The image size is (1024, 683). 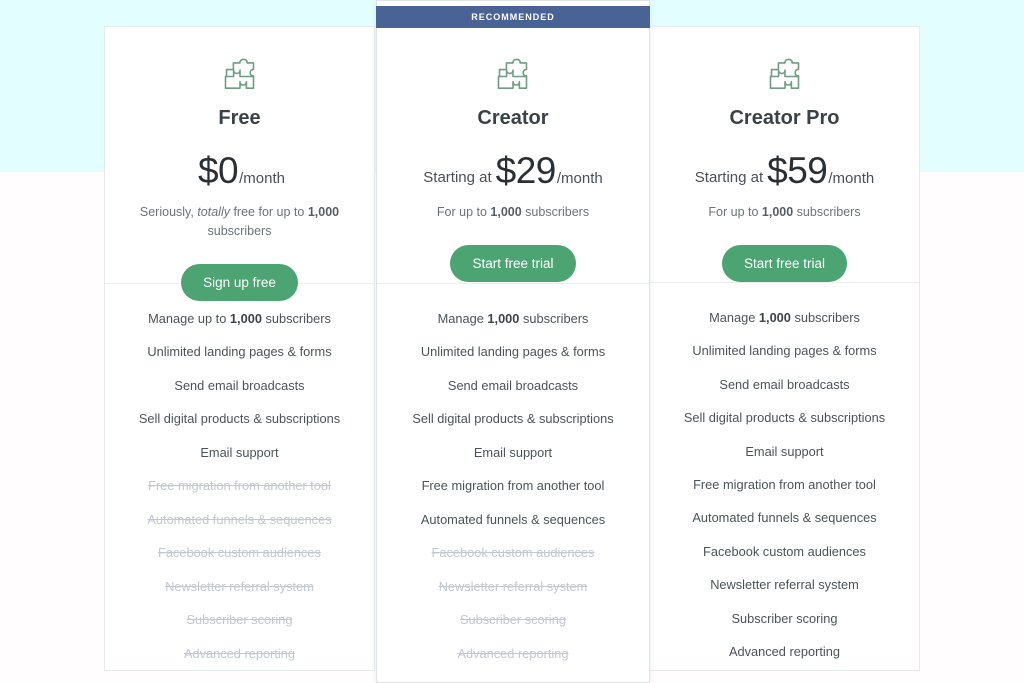 What do you see at coordinates (784, 585) in the screenshot?
I see `feature-item: Newsletter referral system` at bounding box center [784, 585].